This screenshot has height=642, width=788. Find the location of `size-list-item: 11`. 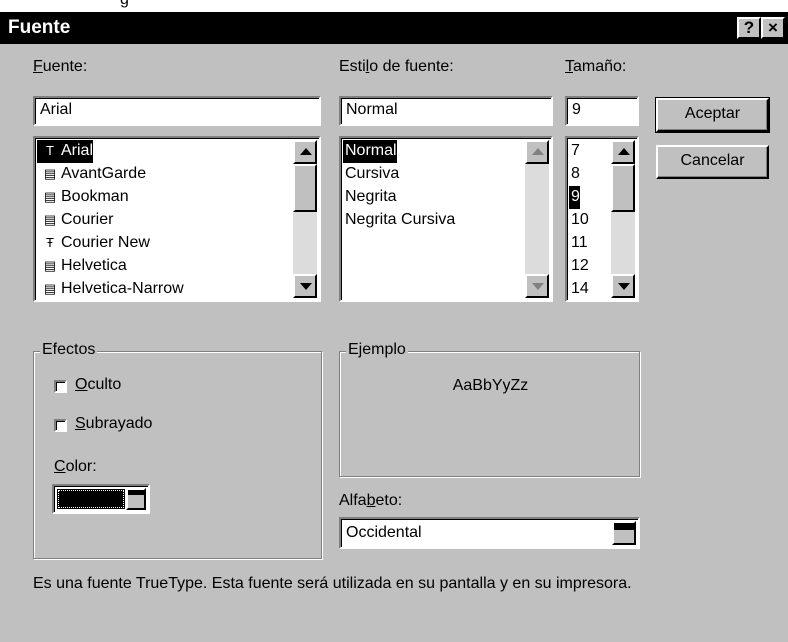

size-list-item: 11 is located at coordinates (578, 243).